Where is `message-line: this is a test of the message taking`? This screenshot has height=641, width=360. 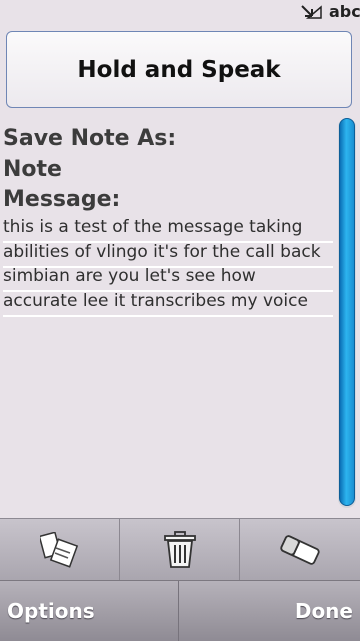 message-line: this is a test of the message taking is located at coordinates (168, 230).